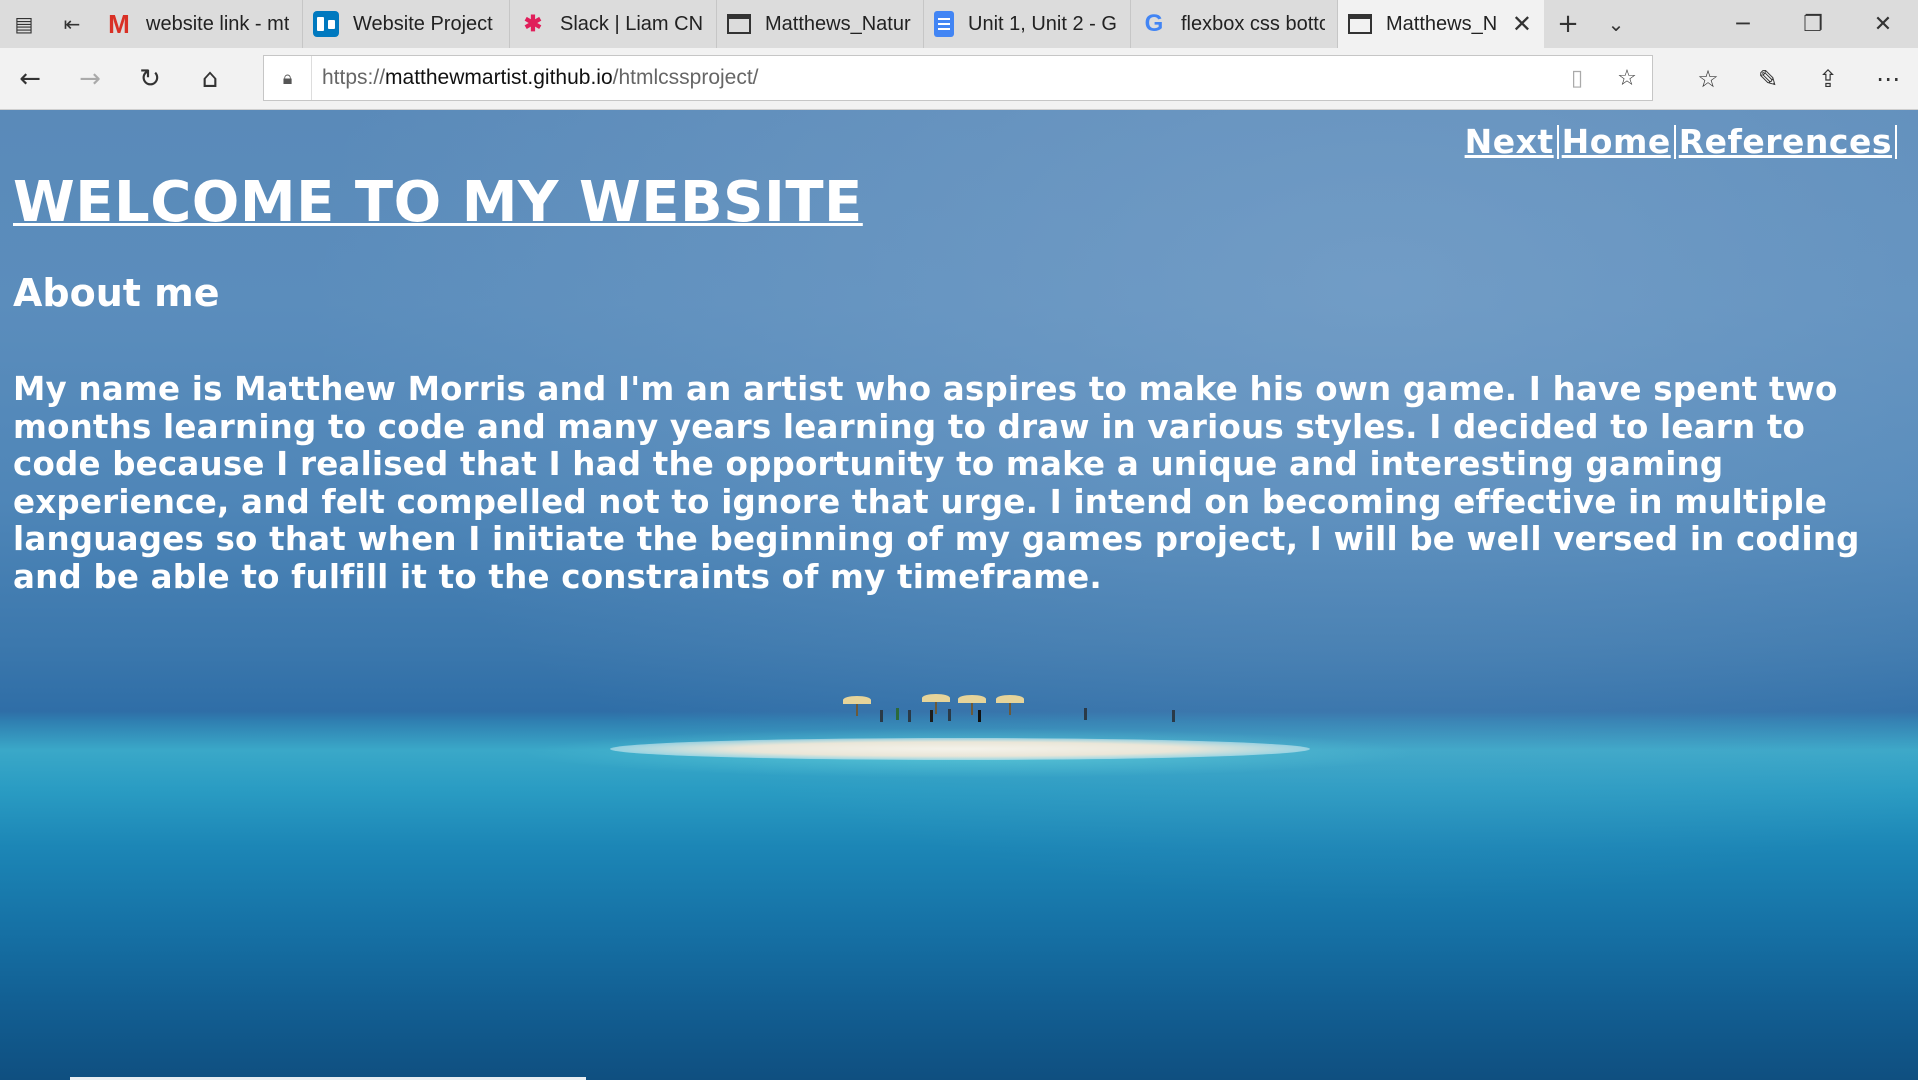 The width and height of the screenshot is (1918, 1080). I want to click on tab-google-docs: Unit 1, Unit 2 - G, so click(1027, 24).